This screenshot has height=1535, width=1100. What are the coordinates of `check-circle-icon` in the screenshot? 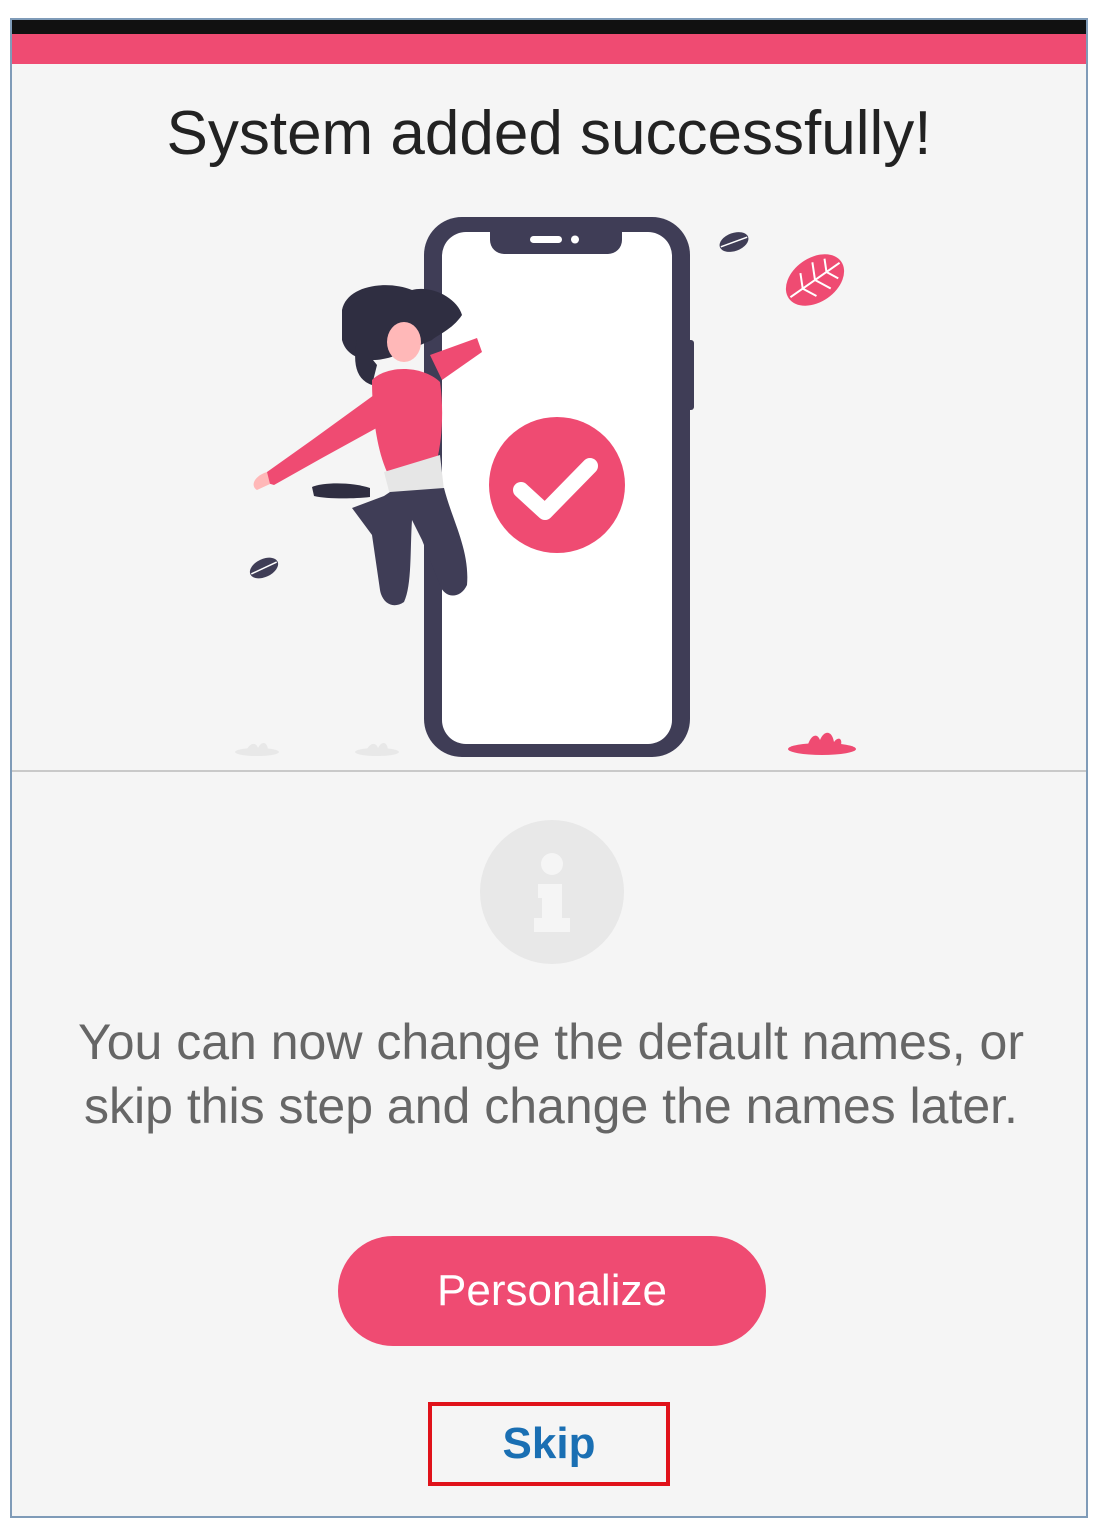 It's located at (557, 485).